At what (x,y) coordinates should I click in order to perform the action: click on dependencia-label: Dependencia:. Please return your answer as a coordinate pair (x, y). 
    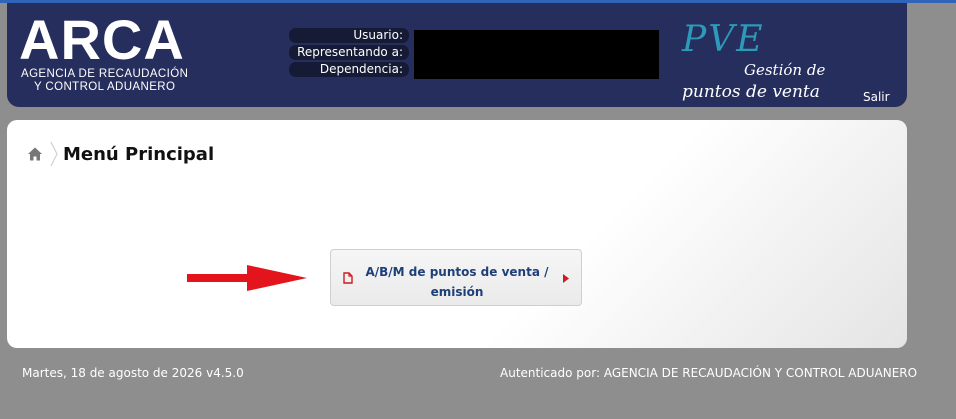
    Looking at the image, I should click on (361, 69).